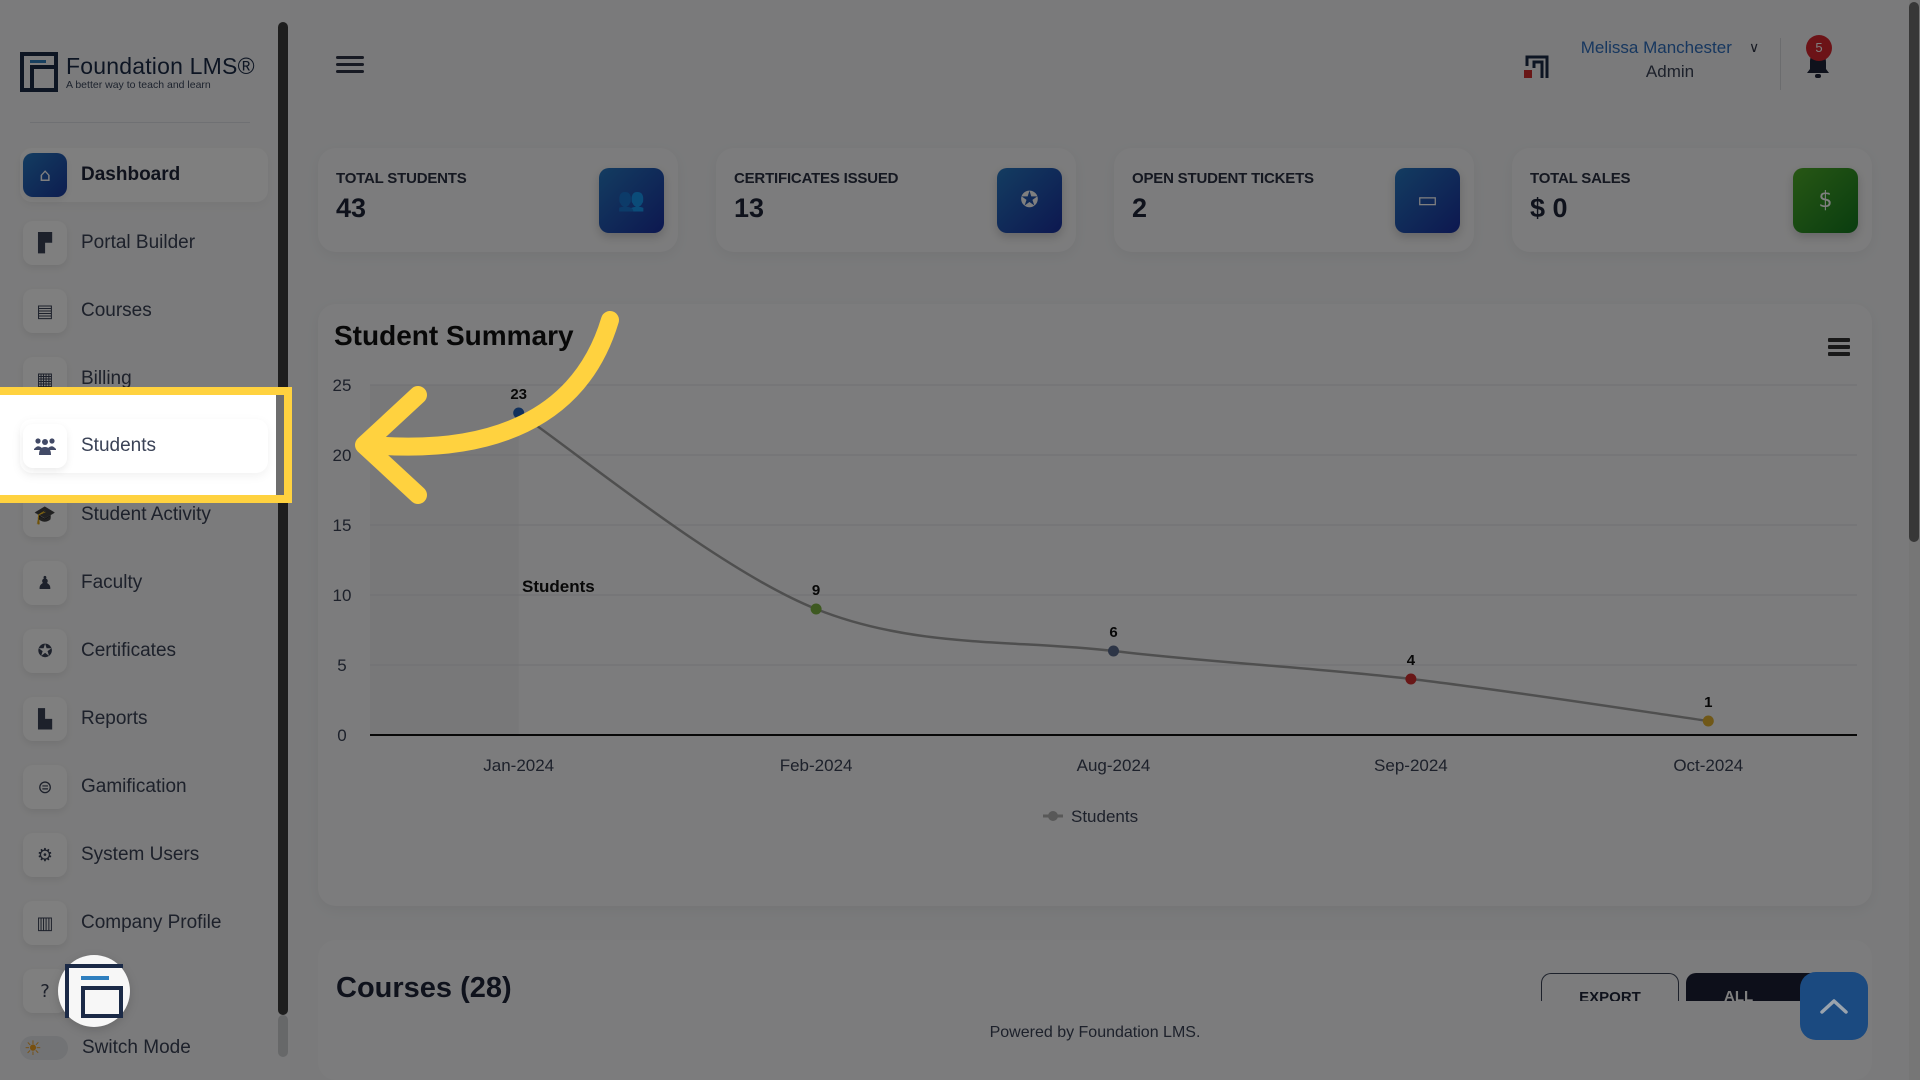 Image resolution: width=1920 pixels, height=1080 pixels. Describe the element at coordinates (1825, 200) in the screenshot. I see `dollar-icon: $` at that location.